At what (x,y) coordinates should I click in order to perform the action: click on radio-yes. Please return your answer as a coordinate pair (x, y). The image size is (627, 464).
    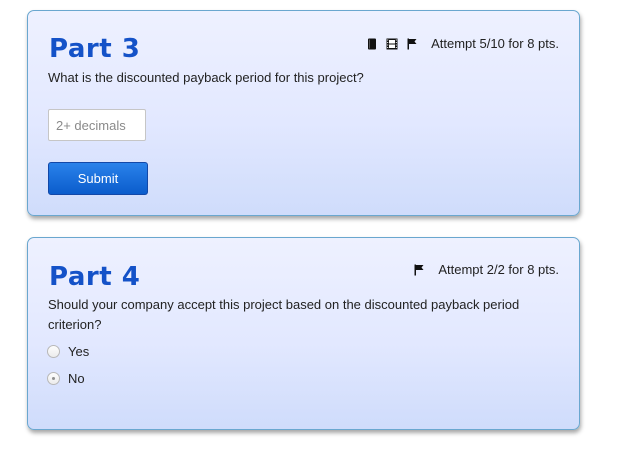
    Looking at the image, I should click on (53, 351).